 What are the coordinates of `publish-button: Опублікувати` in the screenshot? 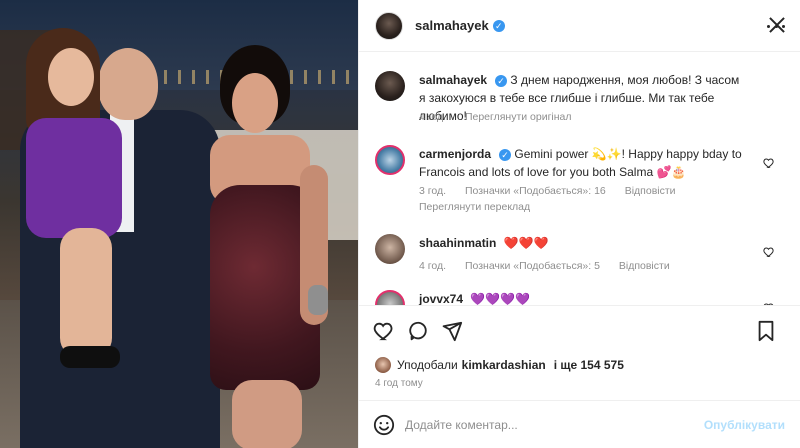 It's located at (744, 425).